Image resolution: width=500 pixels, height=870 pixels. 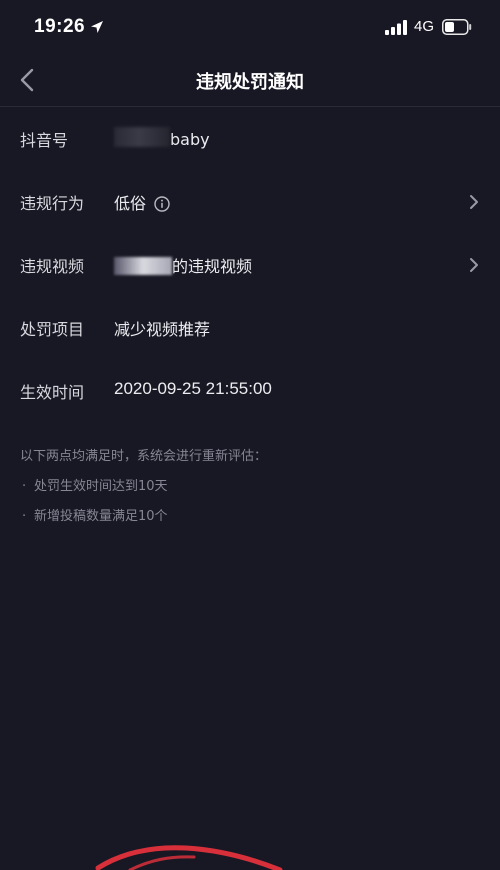 What do you see at coordinates (193, 388) in the screenshot?
I see `effective-time-value: 2020-09-25 21:55:00` at bounding box center [193, 388].